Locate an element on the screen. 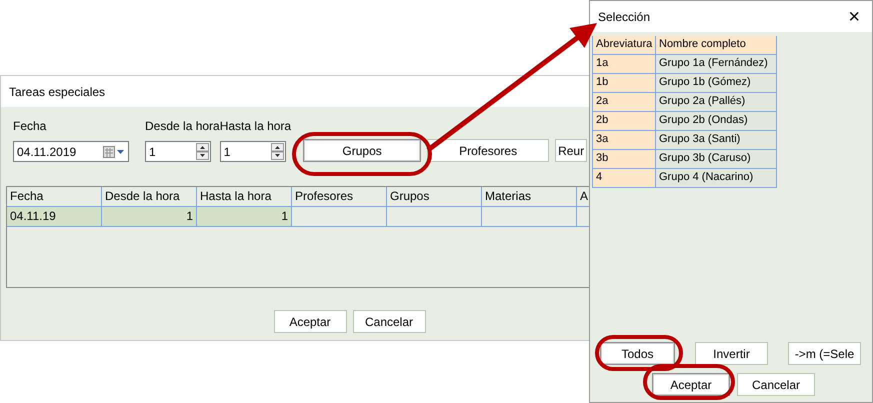 The image size is (873, 403). column-header: Hasta la hora is located at coordinates (244, 197).